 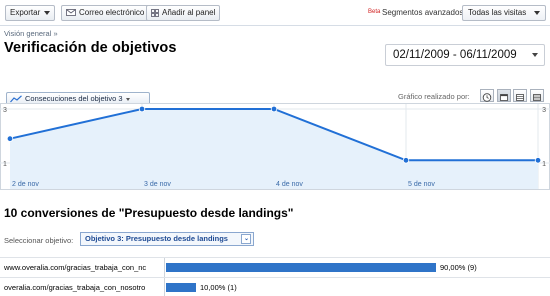 I want to click on percent-label: 90,00% (9), so click(x=458, y=267).